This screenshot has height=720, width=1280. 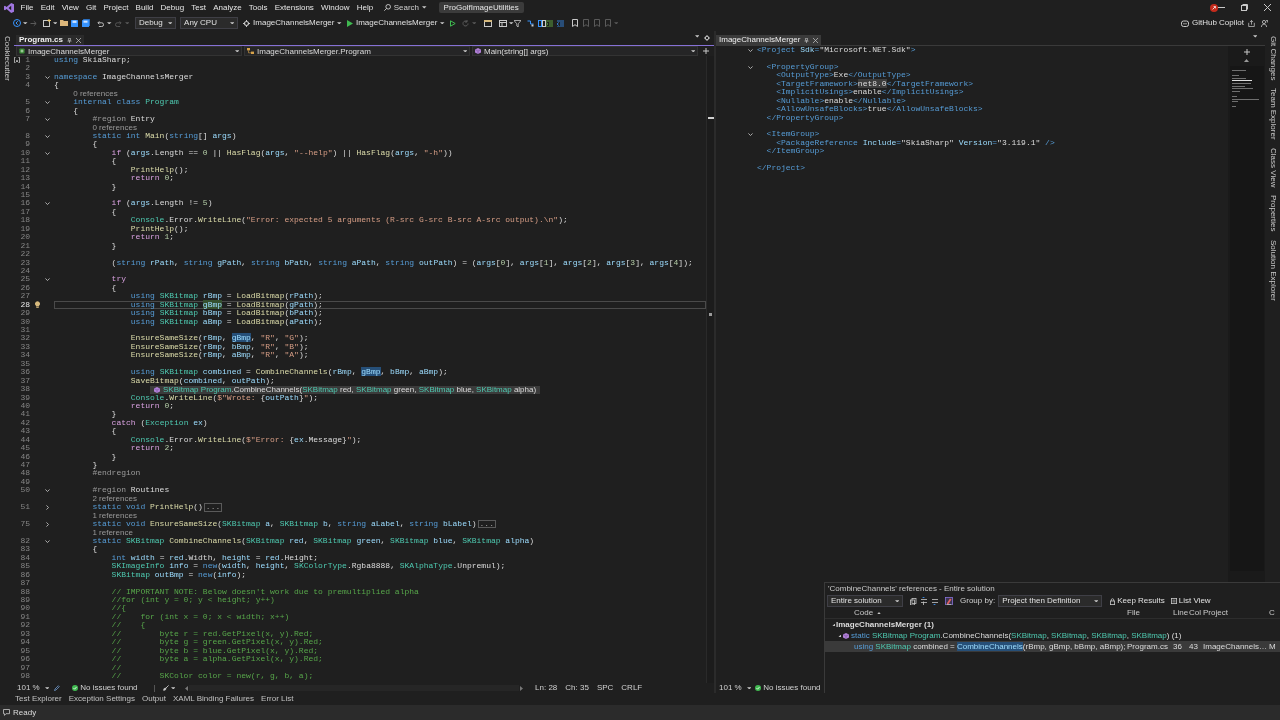 I want to click on folder-icon, so click(x=64, y=23).